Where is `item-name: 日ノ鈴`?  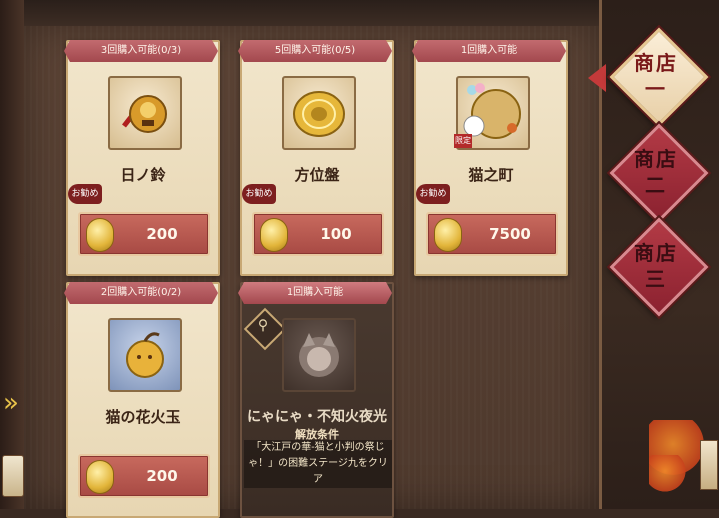
item-name: 日ノ鈴 is located at coordinates (143, 175).